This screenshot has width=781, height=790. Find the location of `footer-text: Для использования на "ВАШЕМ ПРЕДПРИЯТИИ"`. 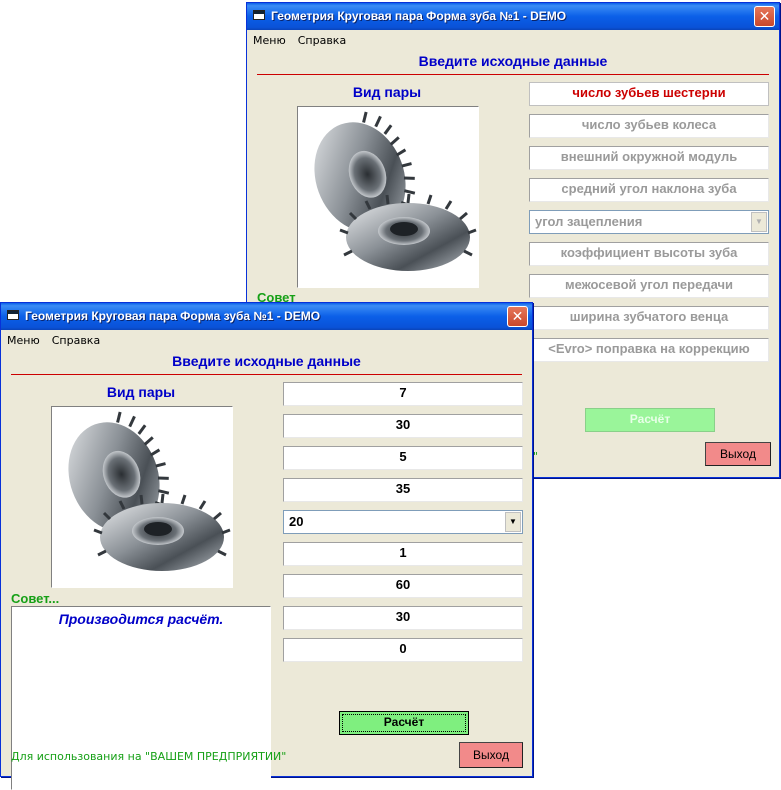

footer-text: Для использования на "ВАШЕМ ПРЕДПРИЯТИИ" is located at coordinates (149, 756).